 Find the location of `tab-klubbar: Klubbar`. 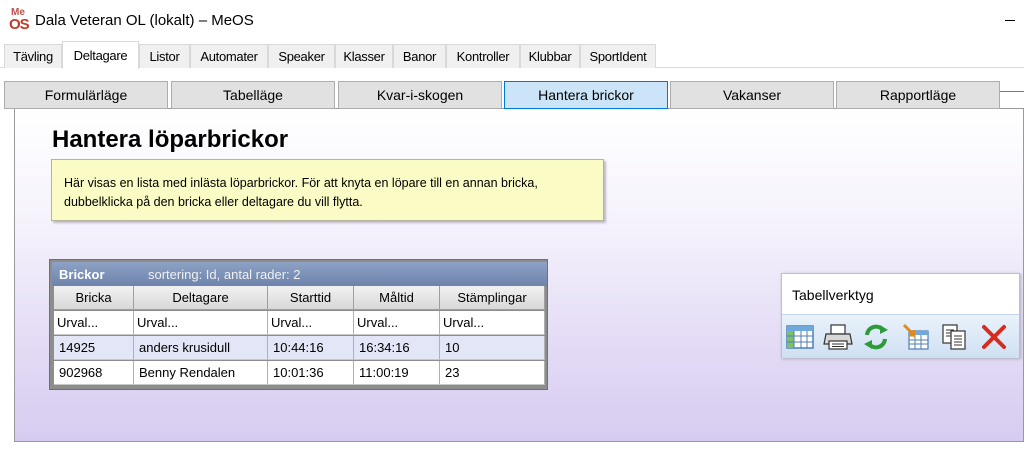

tab-klubbar: Klubbar is located at coordinates (550, 56).